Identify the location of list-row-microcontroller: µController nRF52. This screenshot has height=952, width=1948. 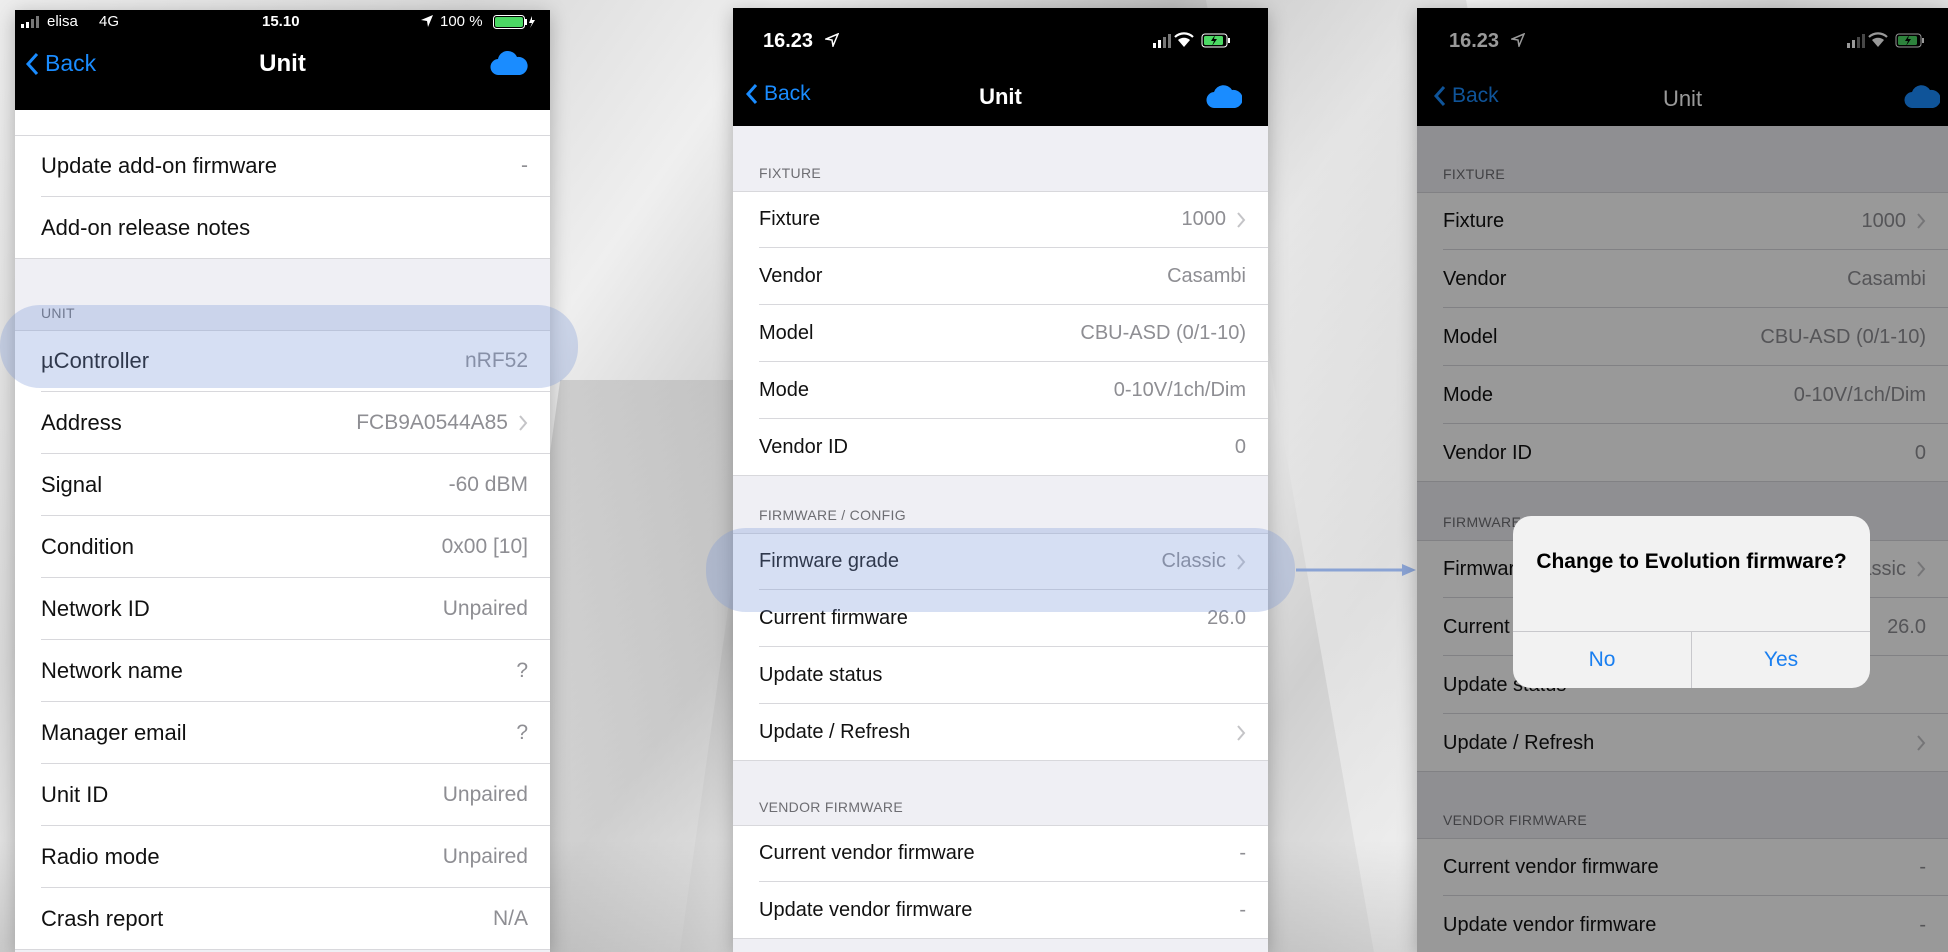
(282, 361).